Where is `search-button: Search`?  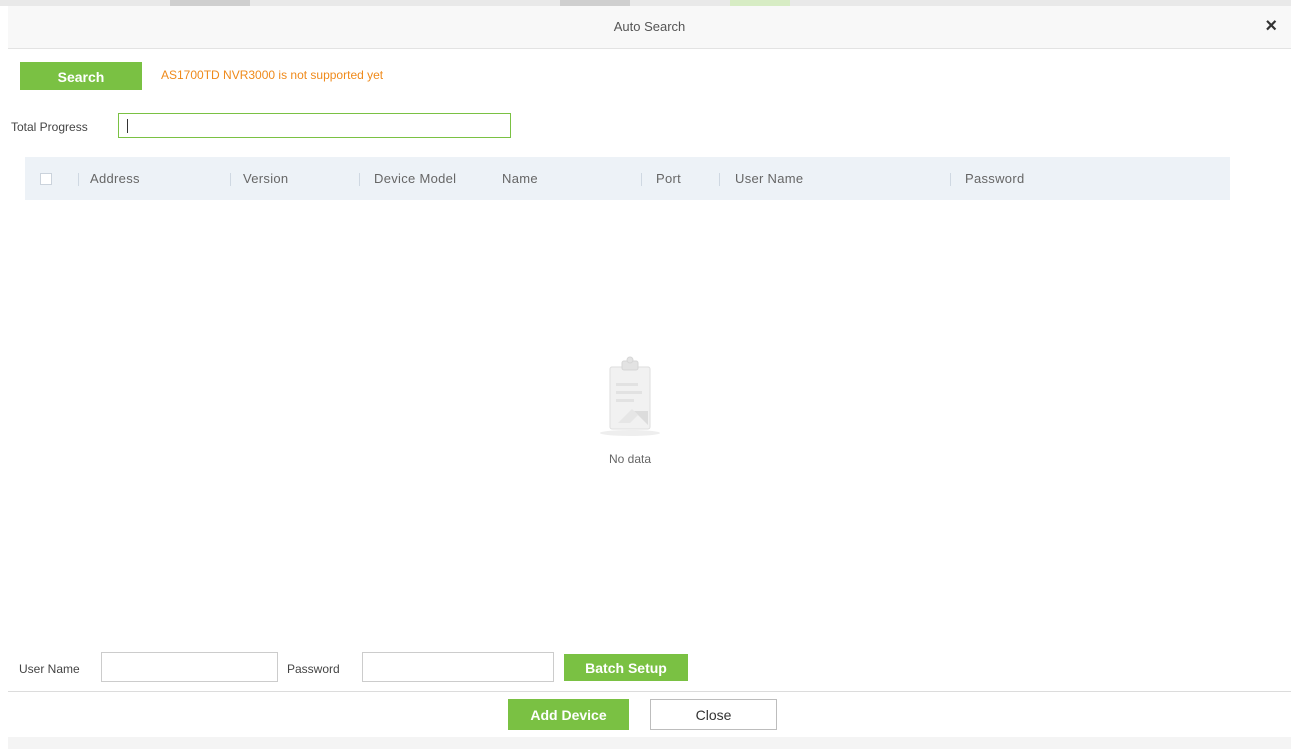
search-button: Search is located at coordinates (81, 76).